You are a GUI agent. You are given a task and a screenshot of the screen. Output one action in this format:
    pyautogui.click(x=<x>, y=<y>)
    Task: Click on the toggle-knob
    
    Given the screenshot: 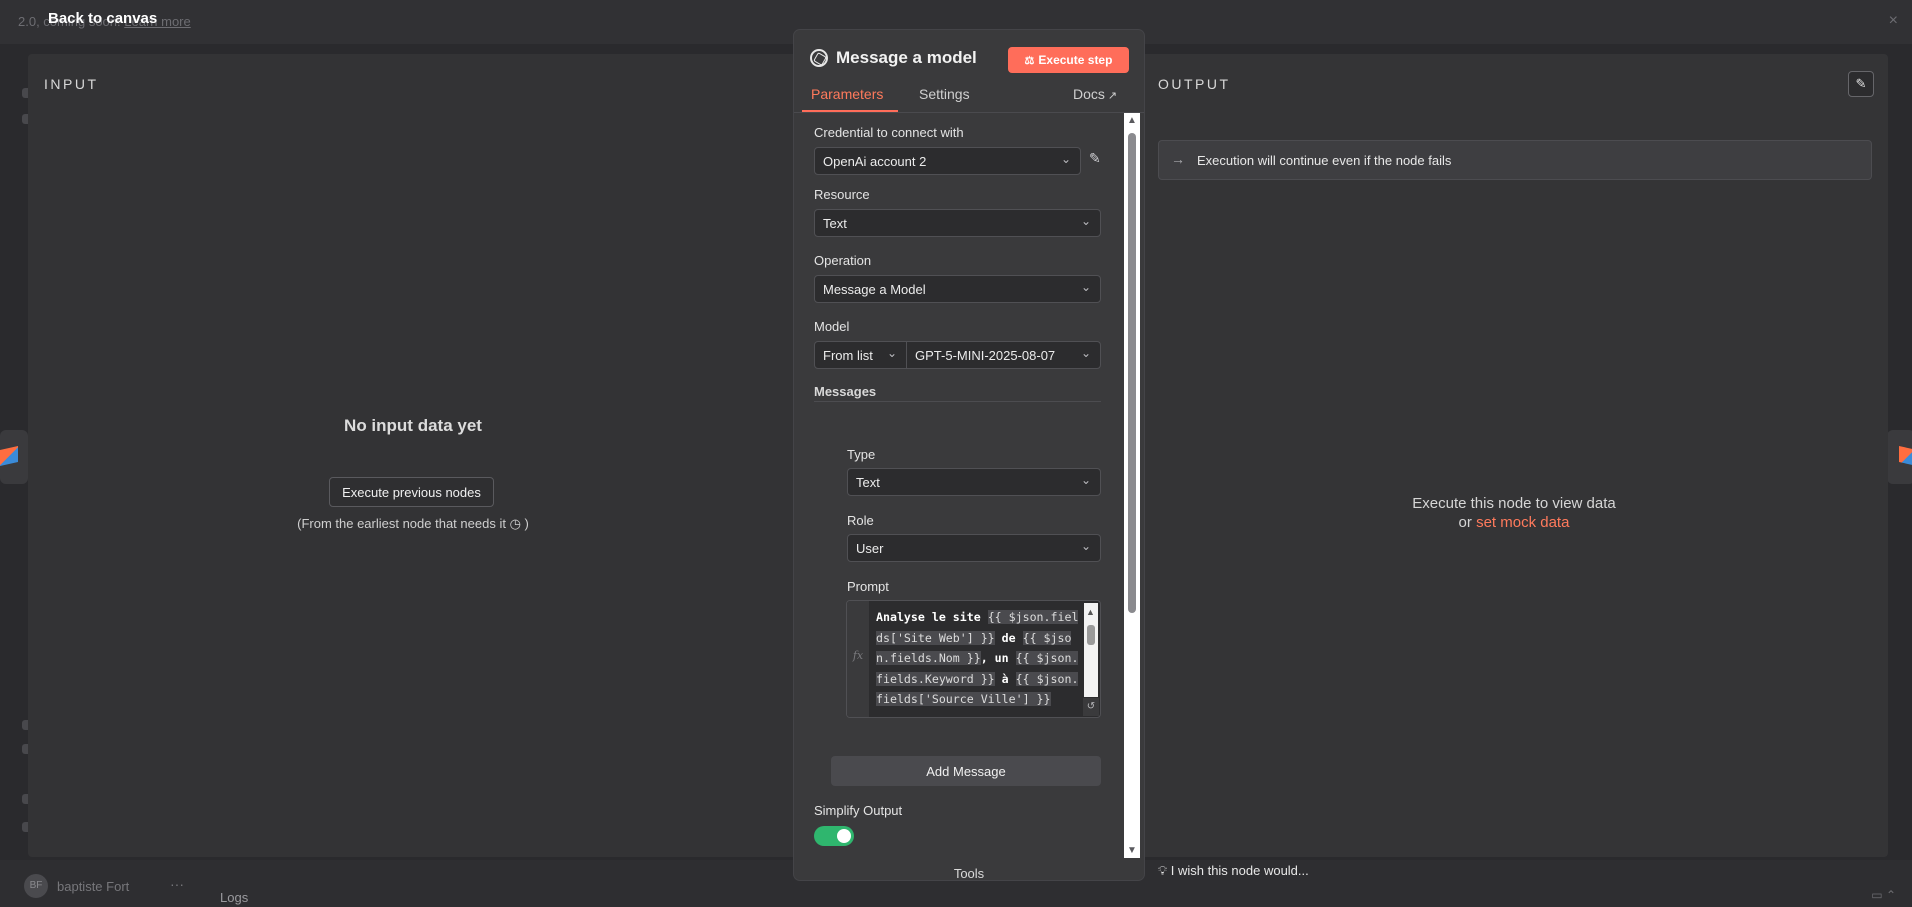 What is the action you would take?
    pyautogui.click(x=844, y=836)
    